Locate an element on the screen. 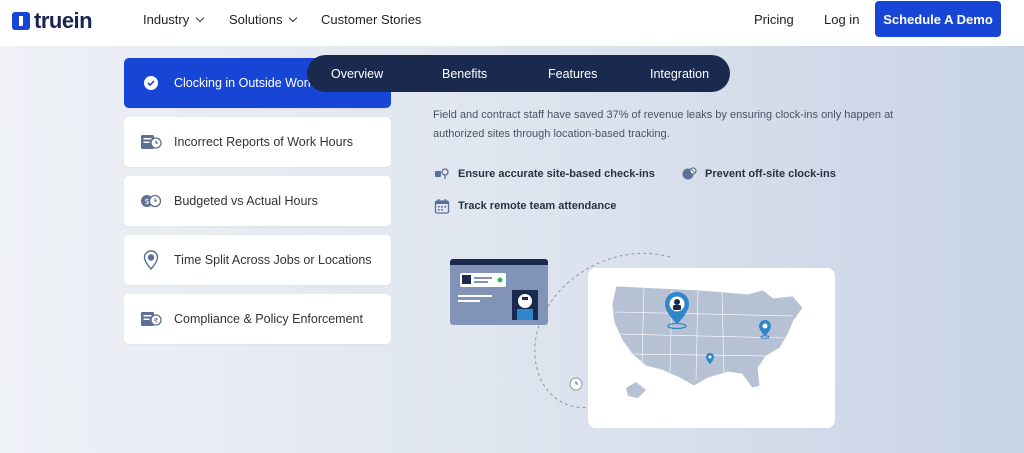 This screenshot has height=453, width=1024. nav-industry: Industry is located at coordinates (174, 19).